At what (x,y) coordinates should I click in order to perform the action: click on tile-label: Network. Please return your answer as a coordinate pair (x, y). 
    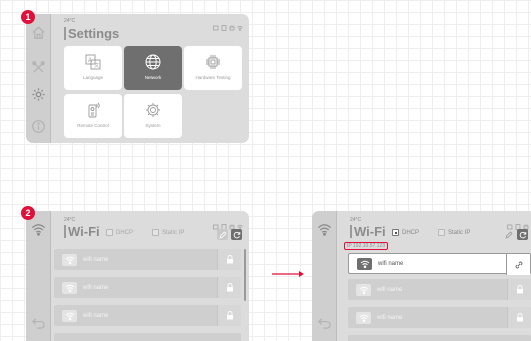
    Looking at the image, I should click on (153, 77).